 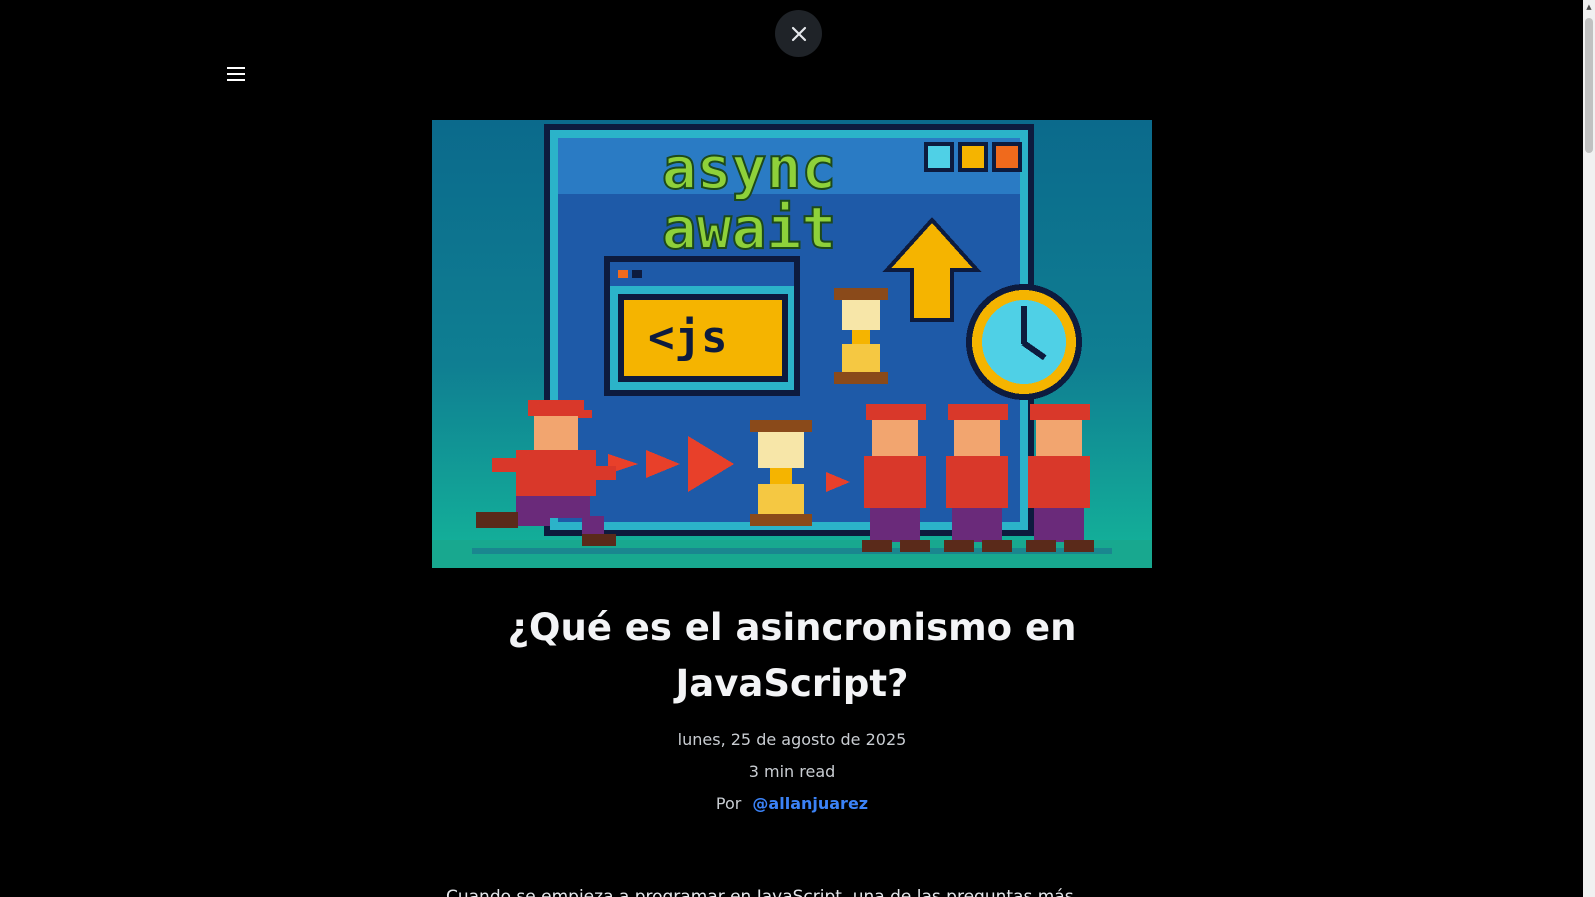 I want to click on article-date: lunes, 25 de agosto de 2025, so click(x=792, y=739).